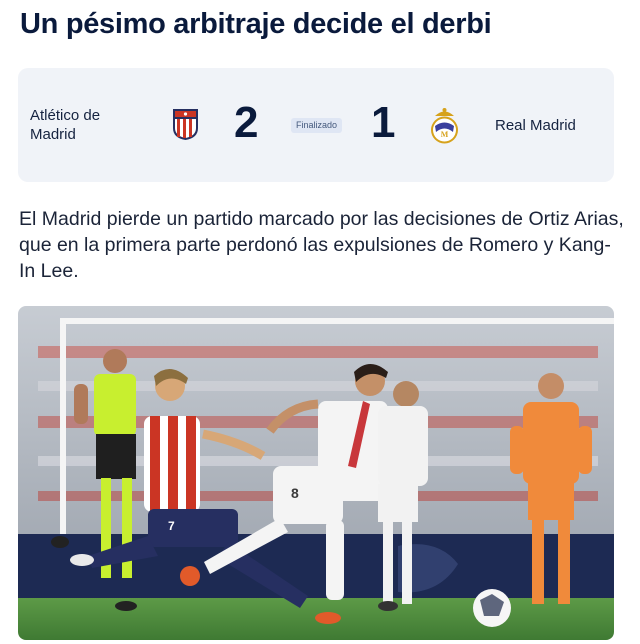 The height and width of the screenshot is (644, 640). I want to click on atletico-madrid-crest-icon, so click(185, 124).